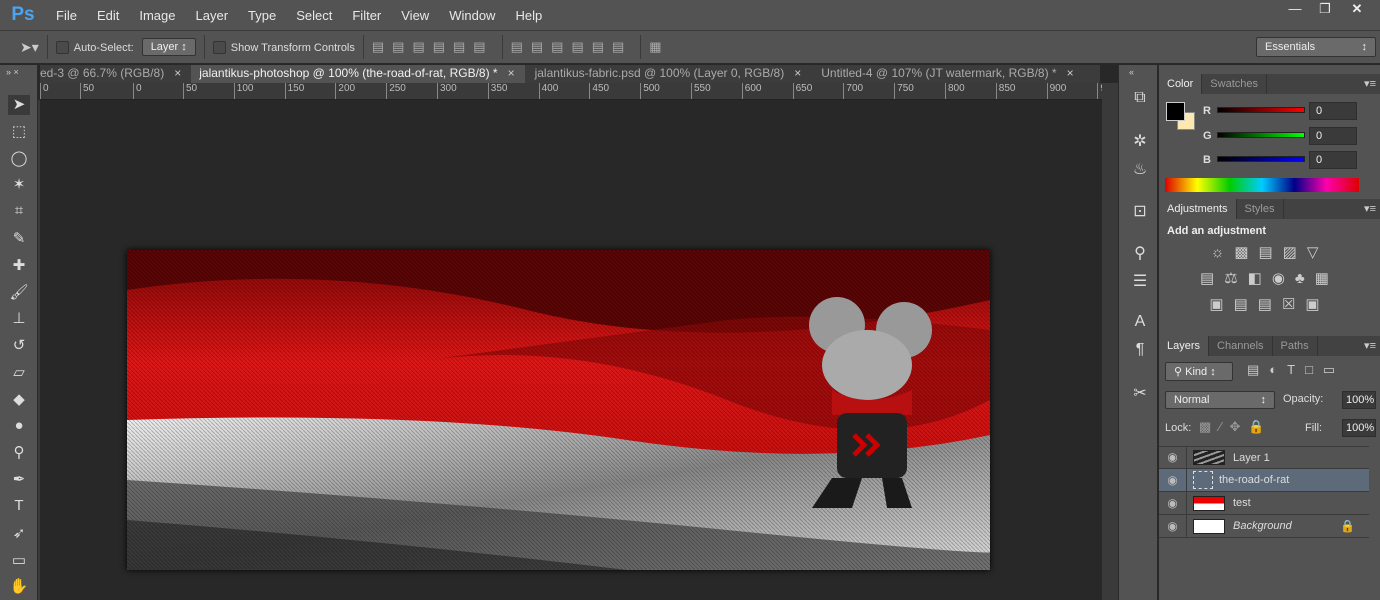 This screenshot has height=600, width=1380. I want to click on adjustments-panel-tabs: Adjustments Styles ▾≡, so click(1269, 209).